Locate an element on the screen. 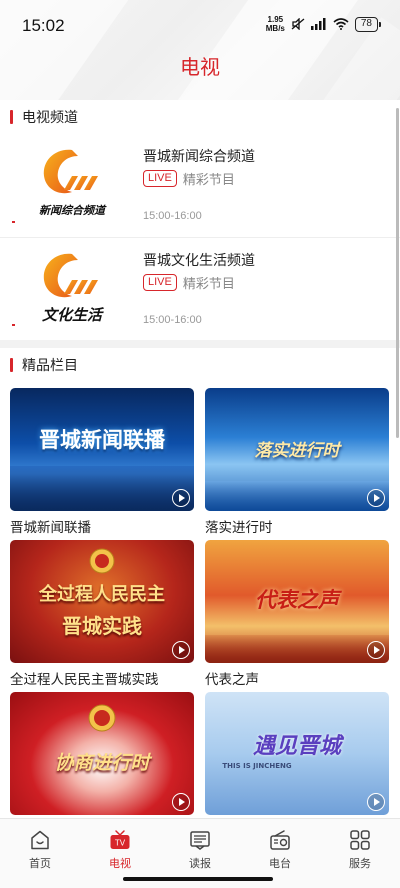 The image size is (400, 888). channel-logo: 文化生活 is located at coordinates (72, 288).